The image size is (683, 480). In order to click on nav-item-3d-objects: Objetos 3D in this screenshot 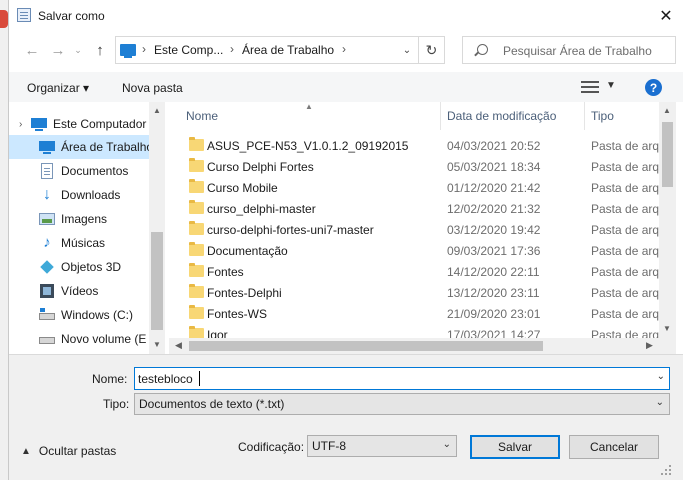, I will do `click(80, 267)`.